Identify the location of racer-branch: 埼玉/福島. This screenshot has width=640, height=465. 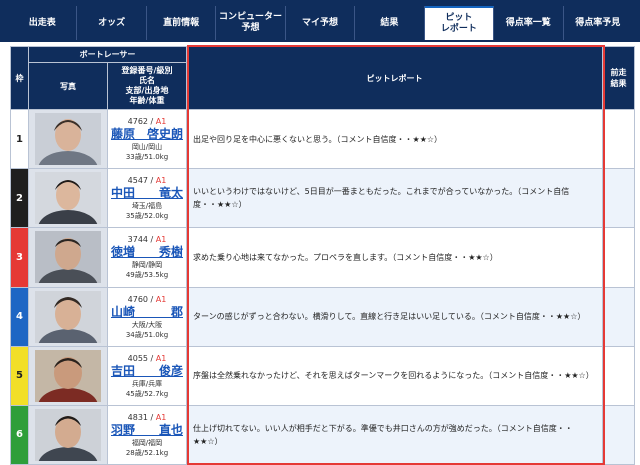
(147, 206).